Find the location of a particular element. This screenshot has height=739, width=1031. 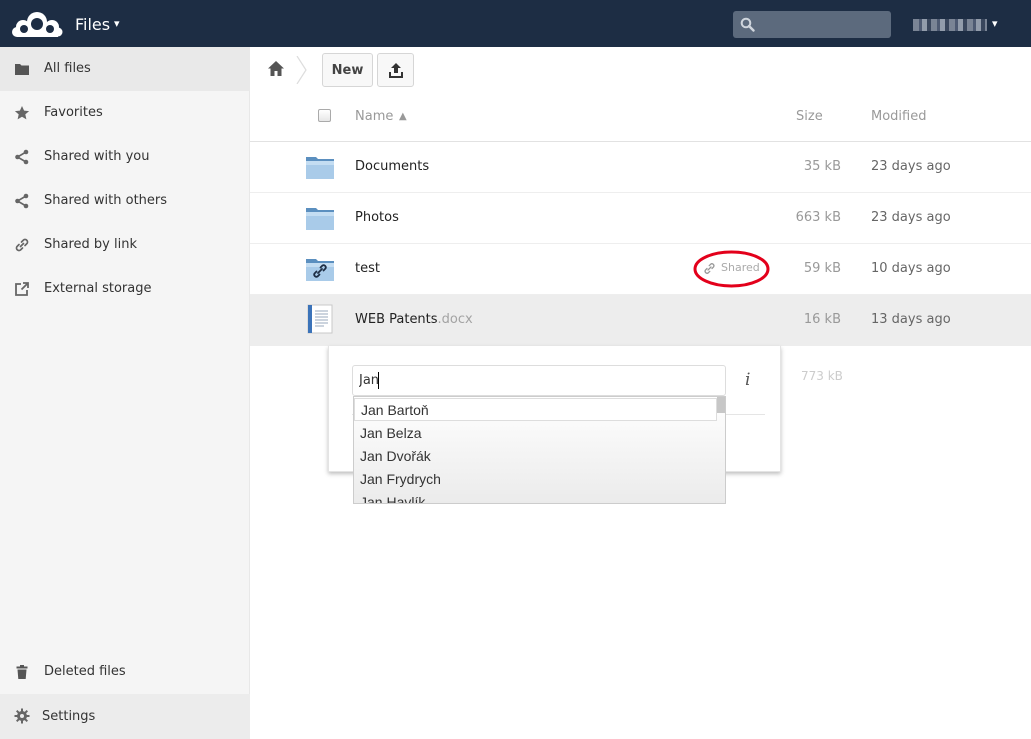

file-name: Photos is located at coordinates (377, 217).